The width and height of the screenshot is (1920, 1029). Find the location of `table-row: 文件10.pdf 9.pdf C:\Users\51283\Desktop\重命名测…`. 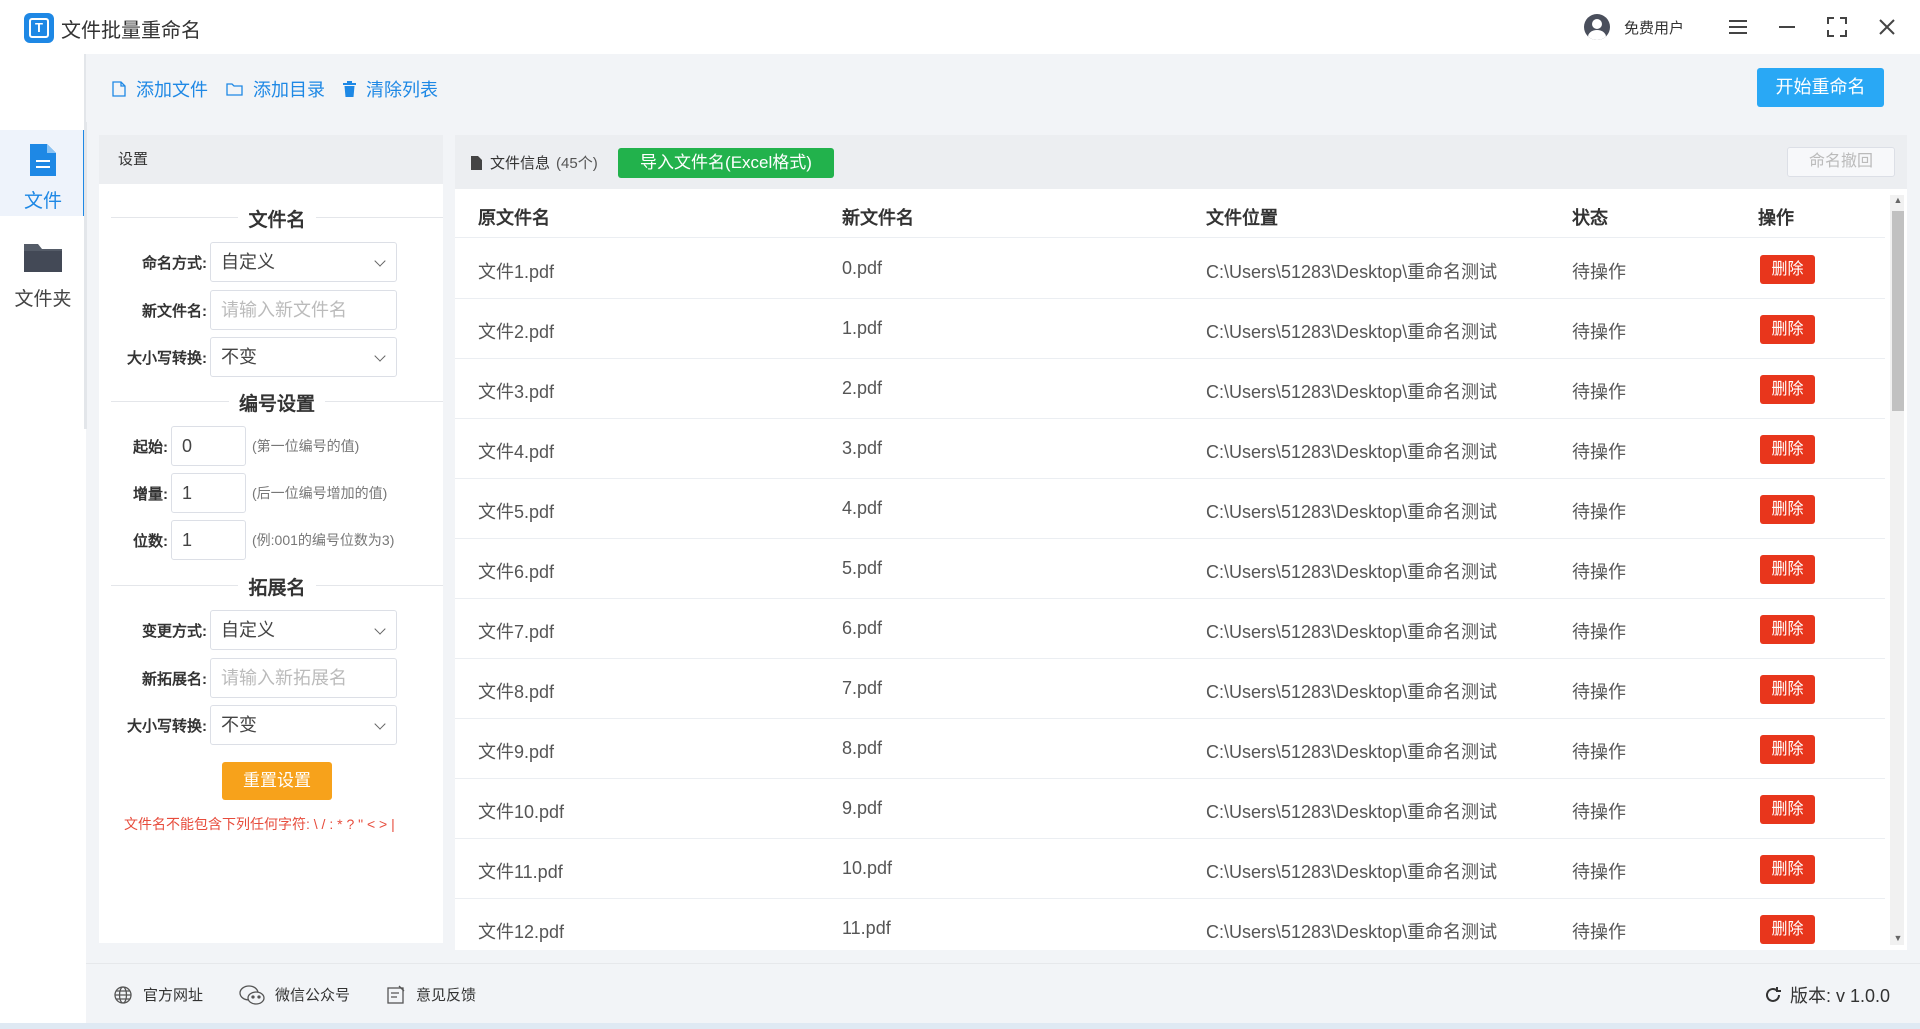

table-row: 文件10.pdf 9.pdf C:\Users\51283\Desktop\重命名测… is located at coordinates (1170, 809).